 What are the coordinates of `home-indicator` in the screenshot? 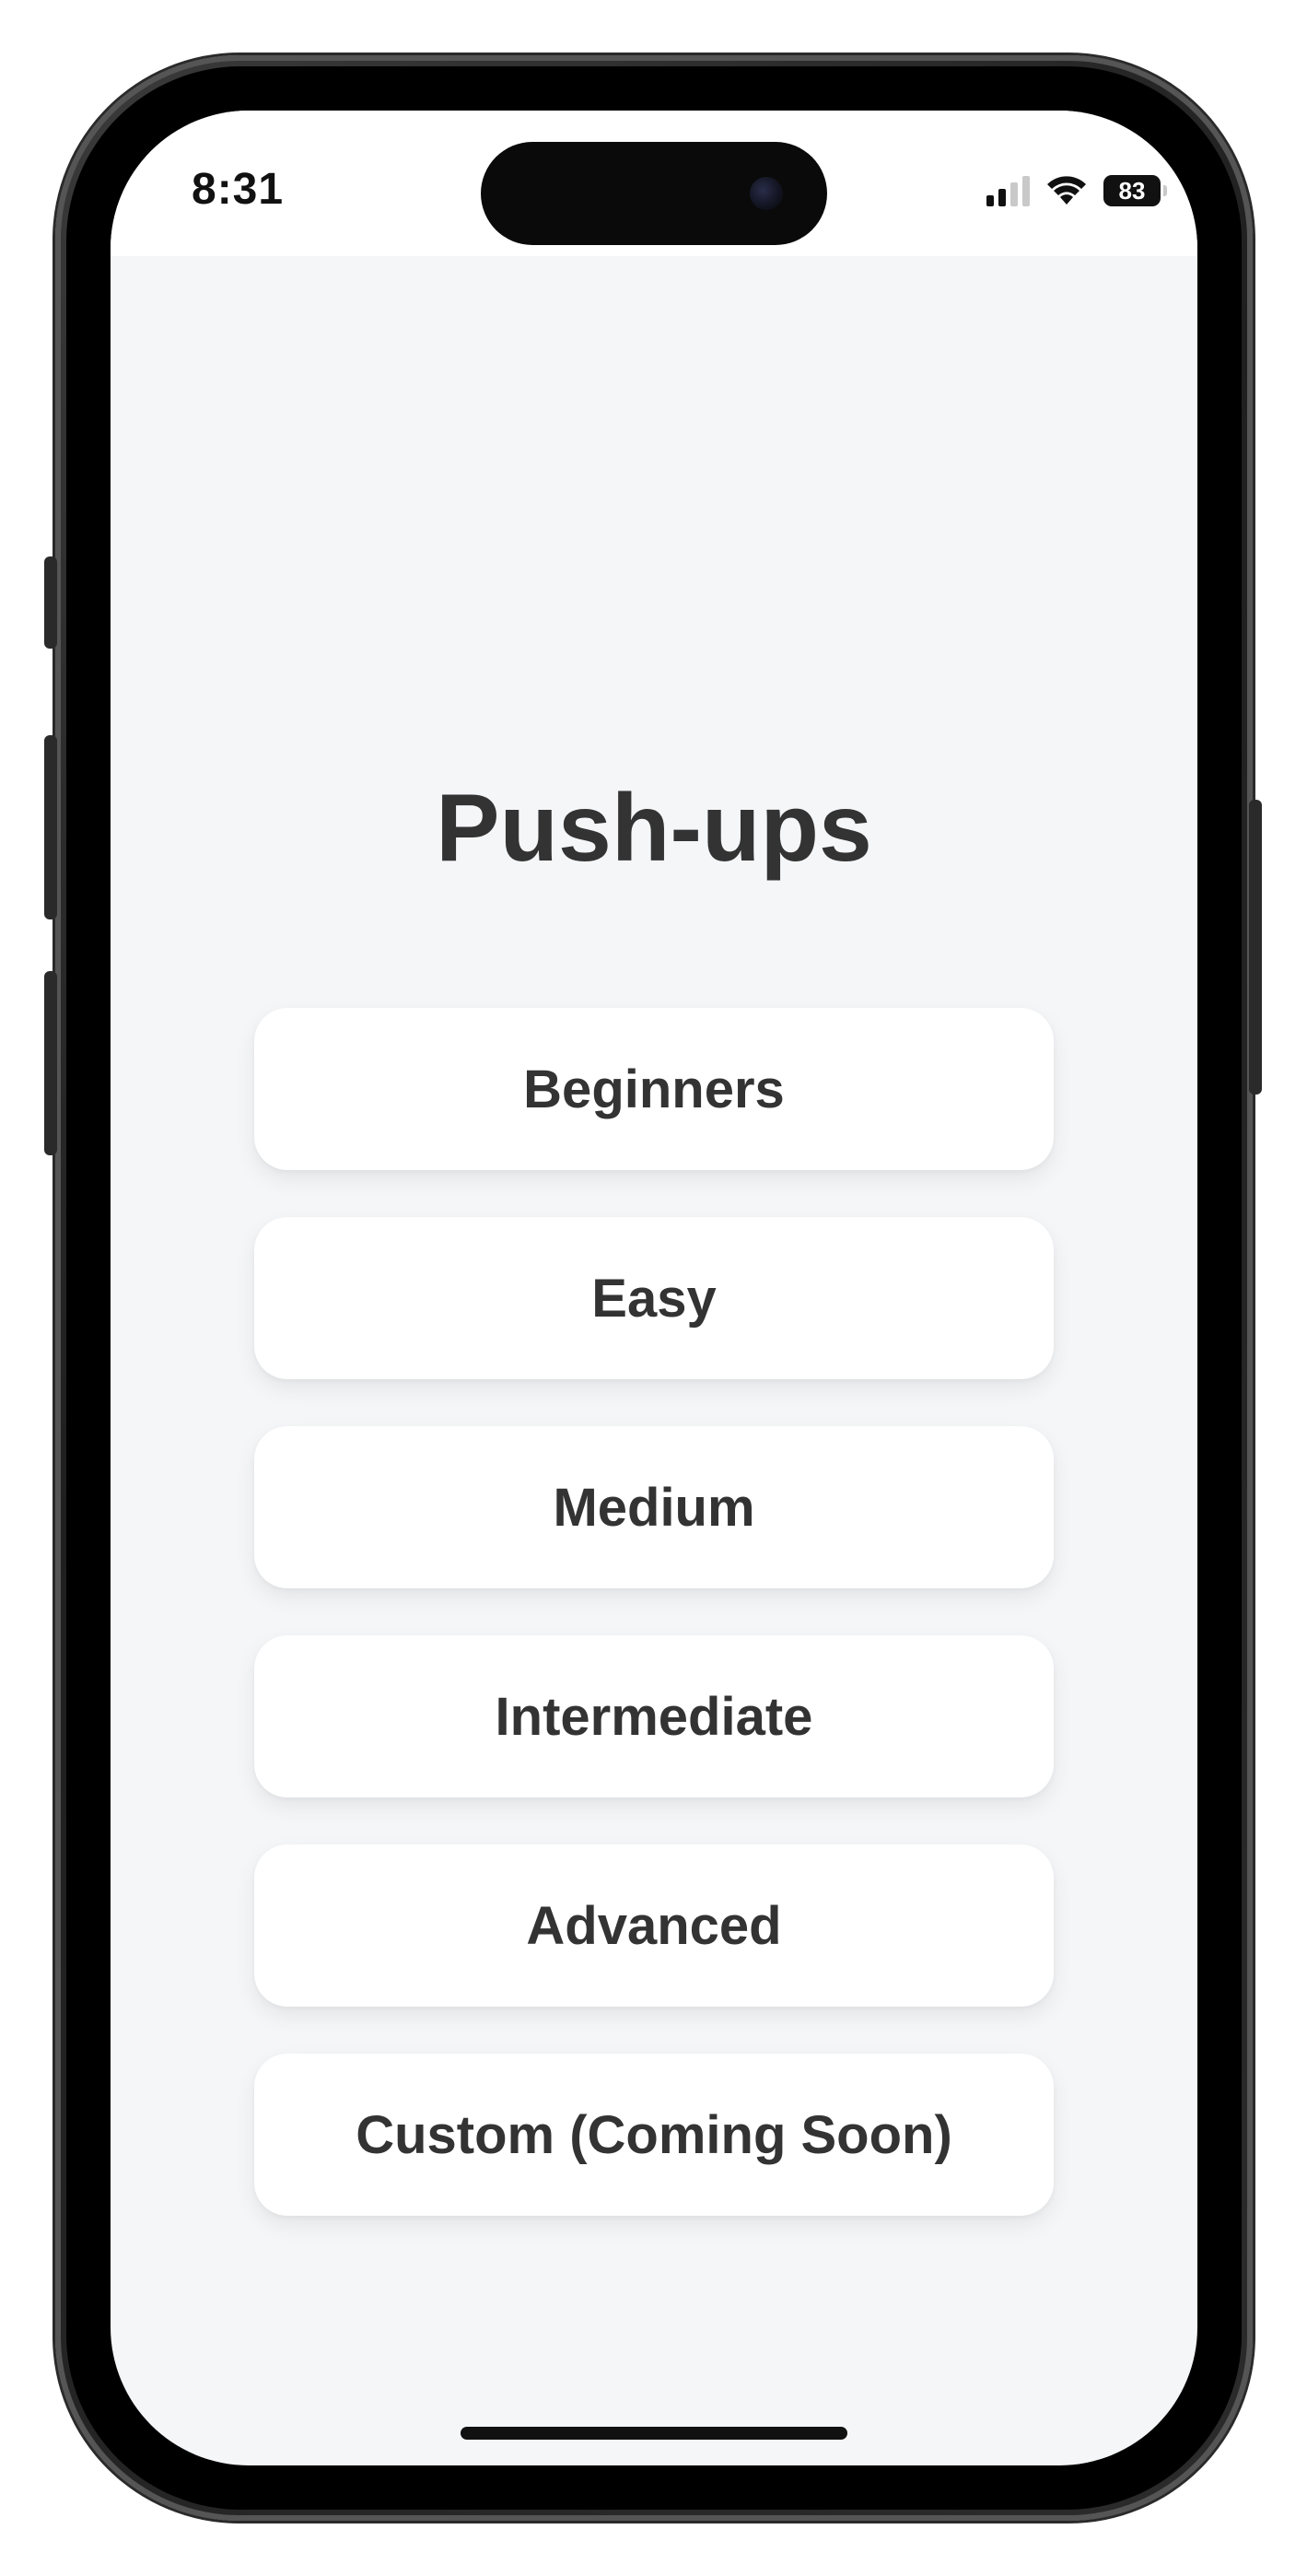 It's located at (654, 2433).